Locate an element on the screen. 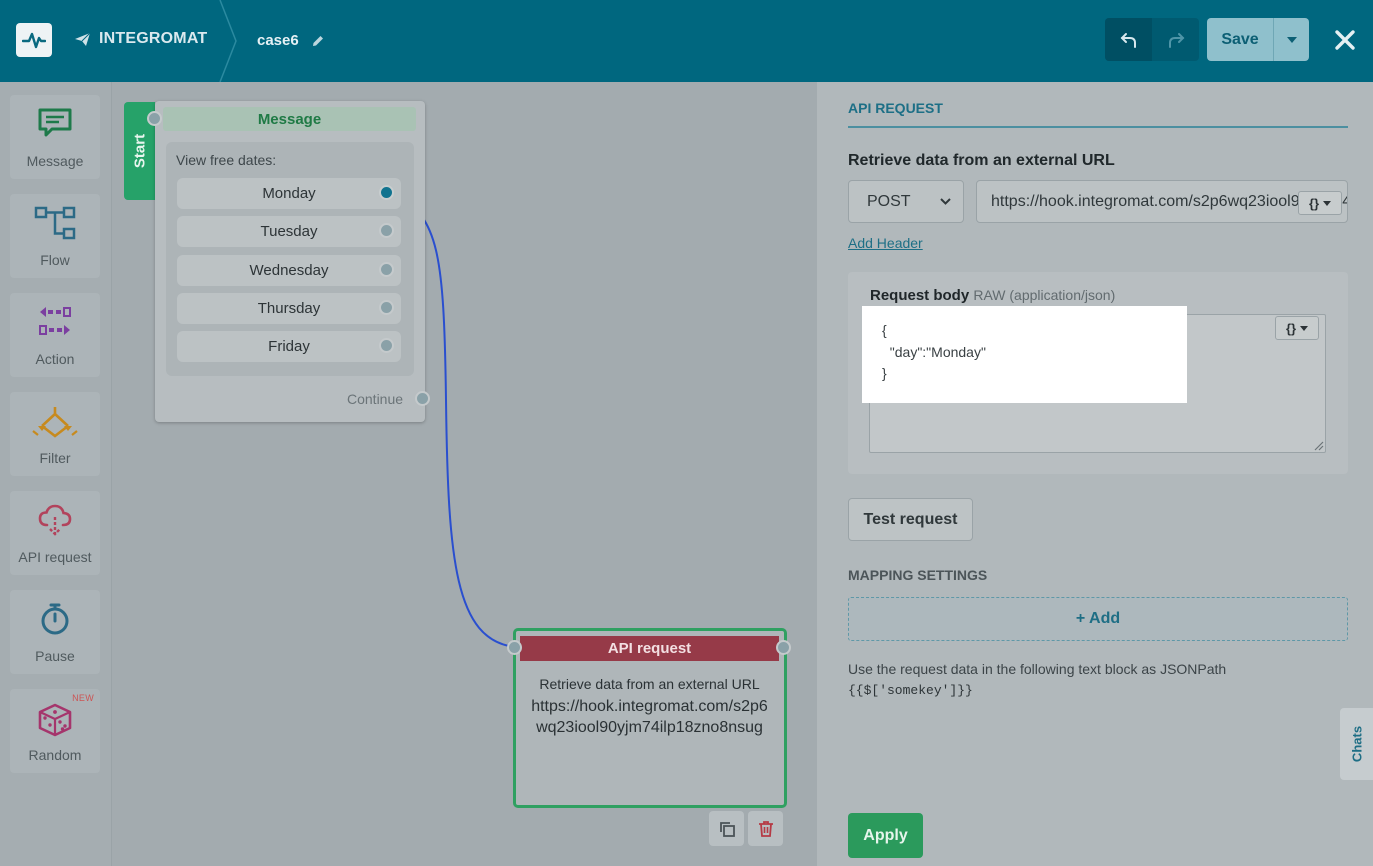 This screenshot has height=866, width=1373. option-thursday: Thursday is located at coordinates (289, 308).